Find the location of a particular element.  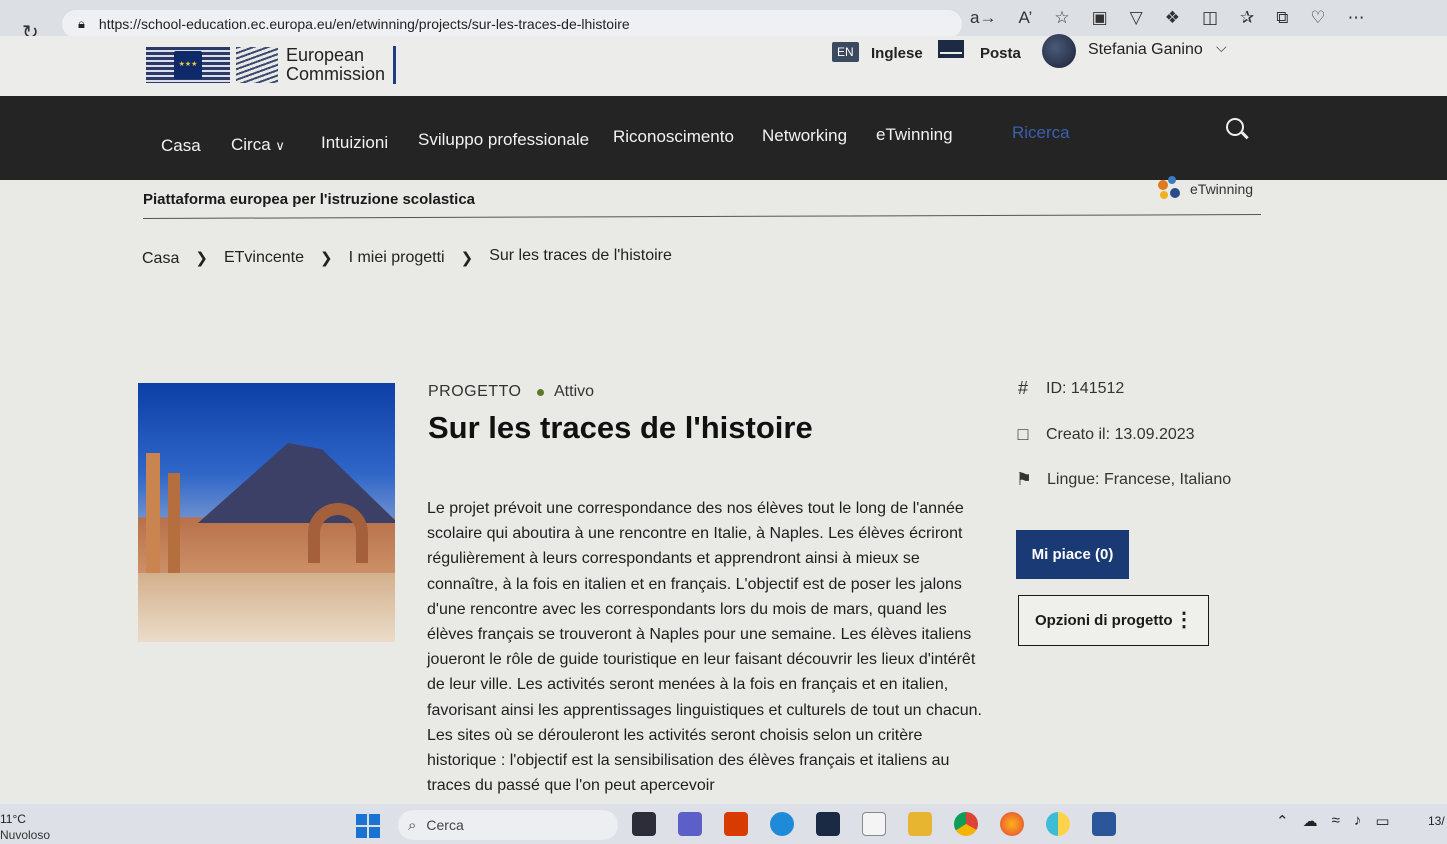

mail-icon is located at coordinates (951, 49).